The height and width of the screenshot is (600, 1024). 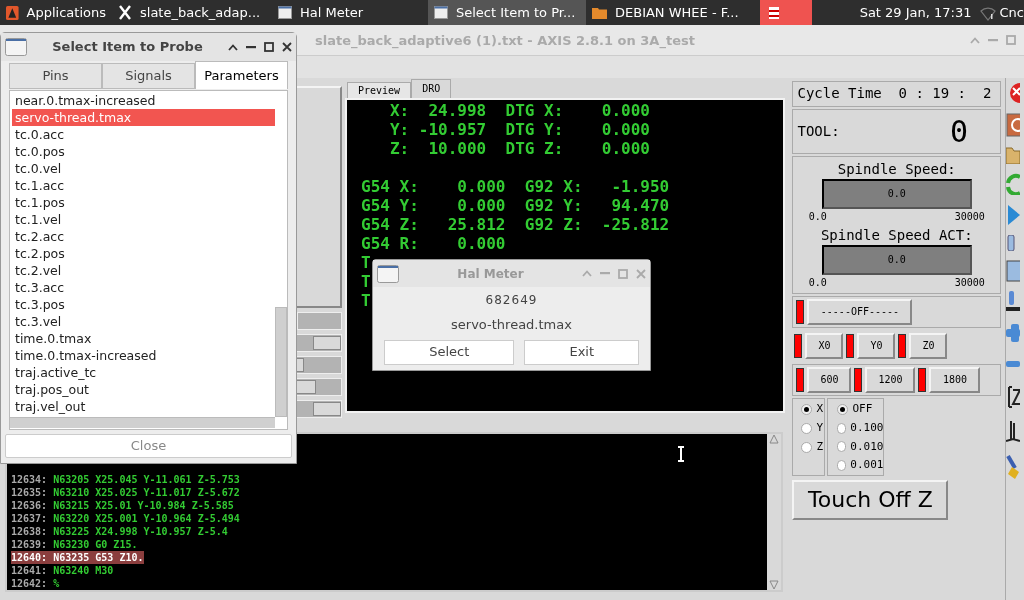 What do you see at coordinates (143, 406) in the screenshot?
I see `parameter-item: traj.vel_out` at bounding box center [143, 406].